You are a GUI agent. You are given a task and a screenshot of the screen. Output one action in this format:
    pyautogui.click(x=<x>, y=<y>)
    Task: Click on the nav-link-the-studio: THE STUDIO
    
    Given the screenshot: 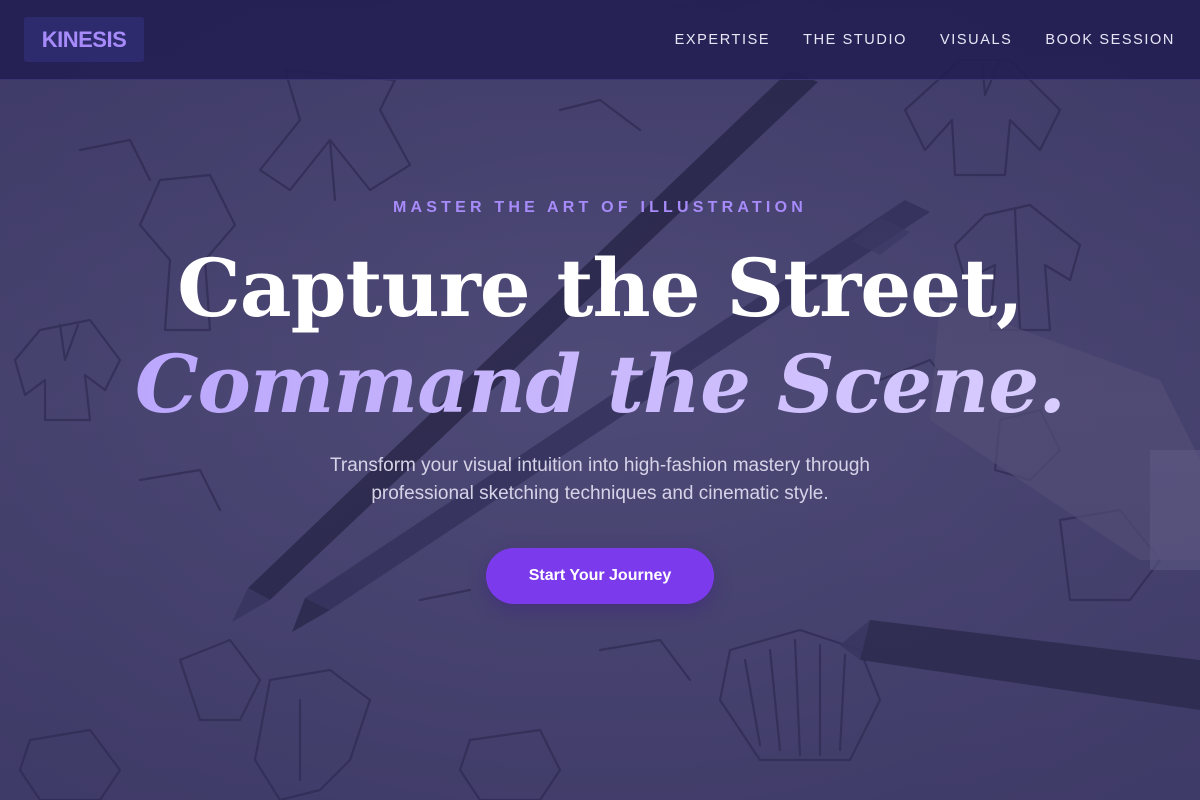 What is the action you would take?
    pyautogui.click(x=855, y=40)
    